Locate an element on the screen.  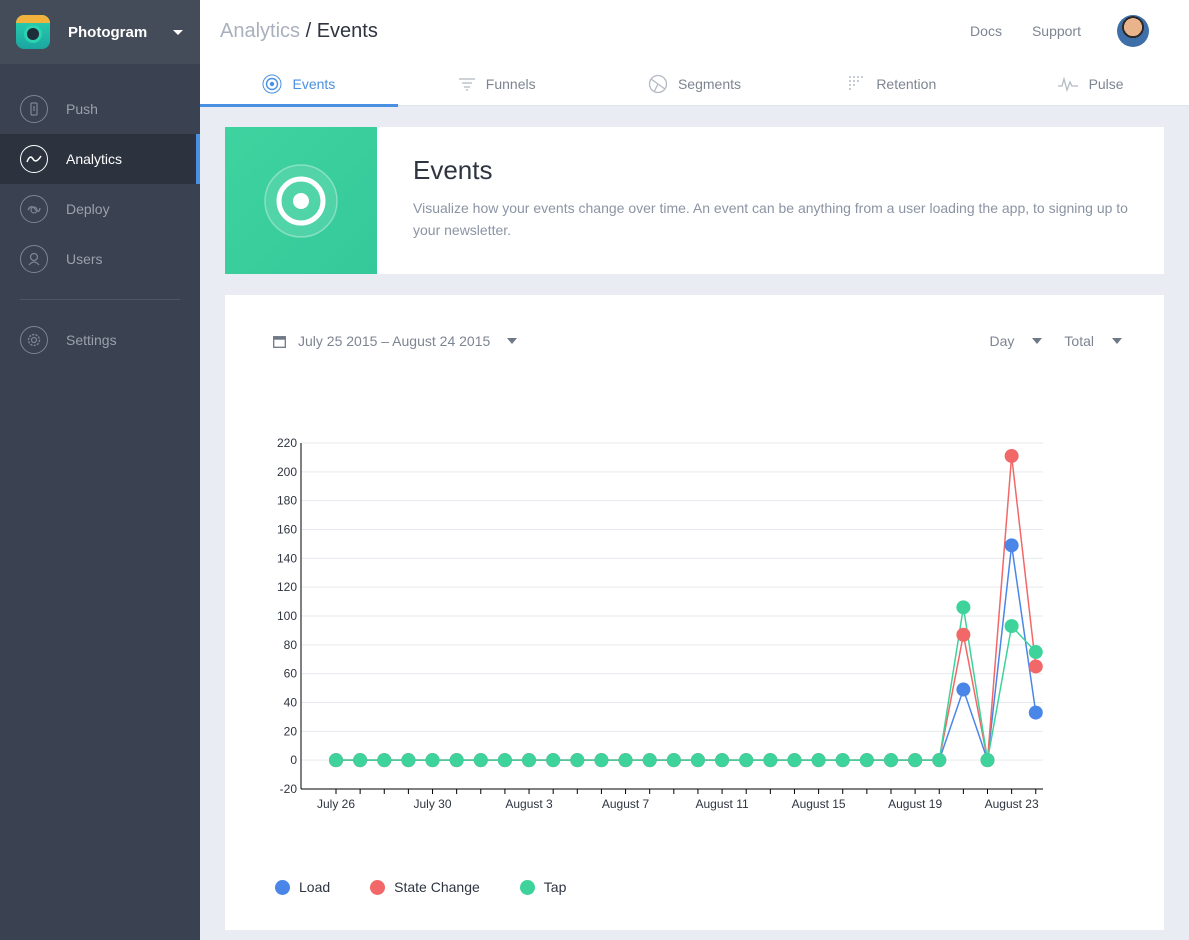
app-logo-icon is located at coordinates (33, 32).